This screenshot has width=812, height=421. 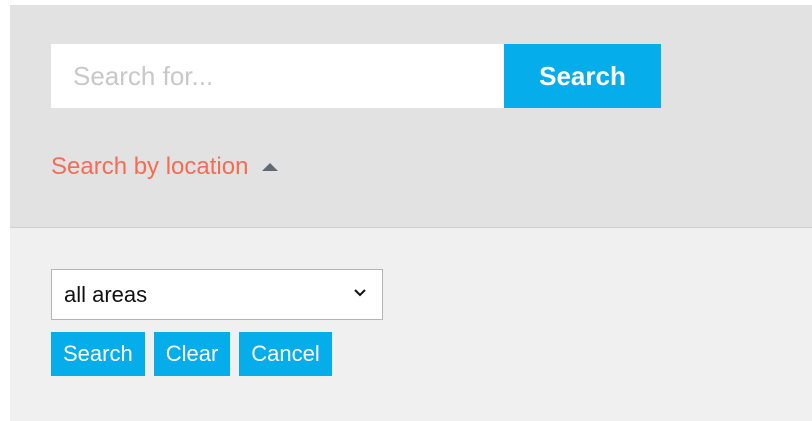 I want to click on location-search-button: Search, so click(x=98, y=354).